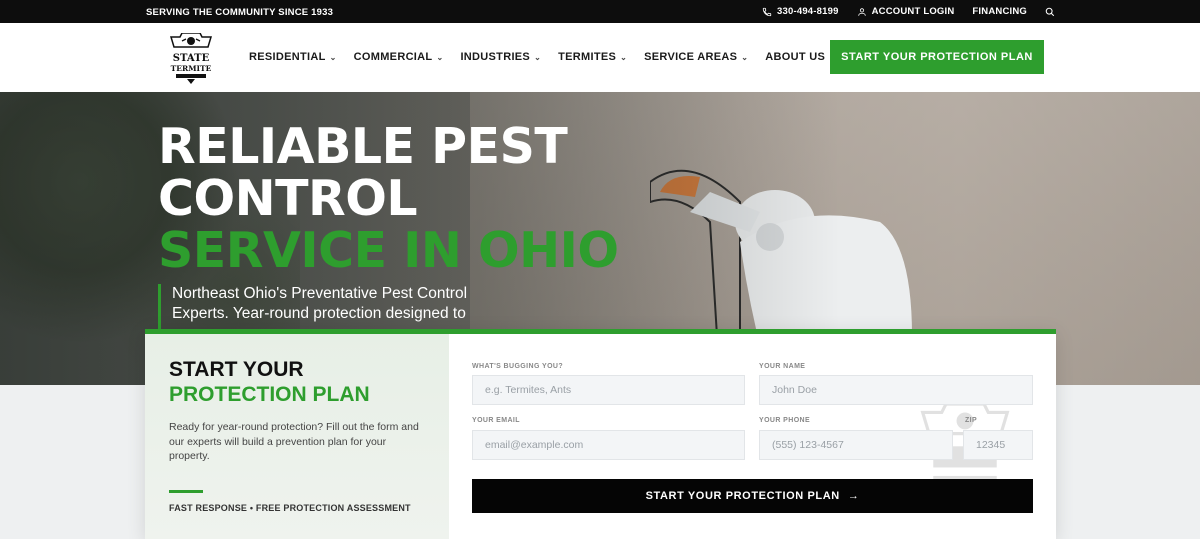 This screenshot has height=539, width=1200. I want to click on phone-number: 330-494-8199, so click(808, 11).